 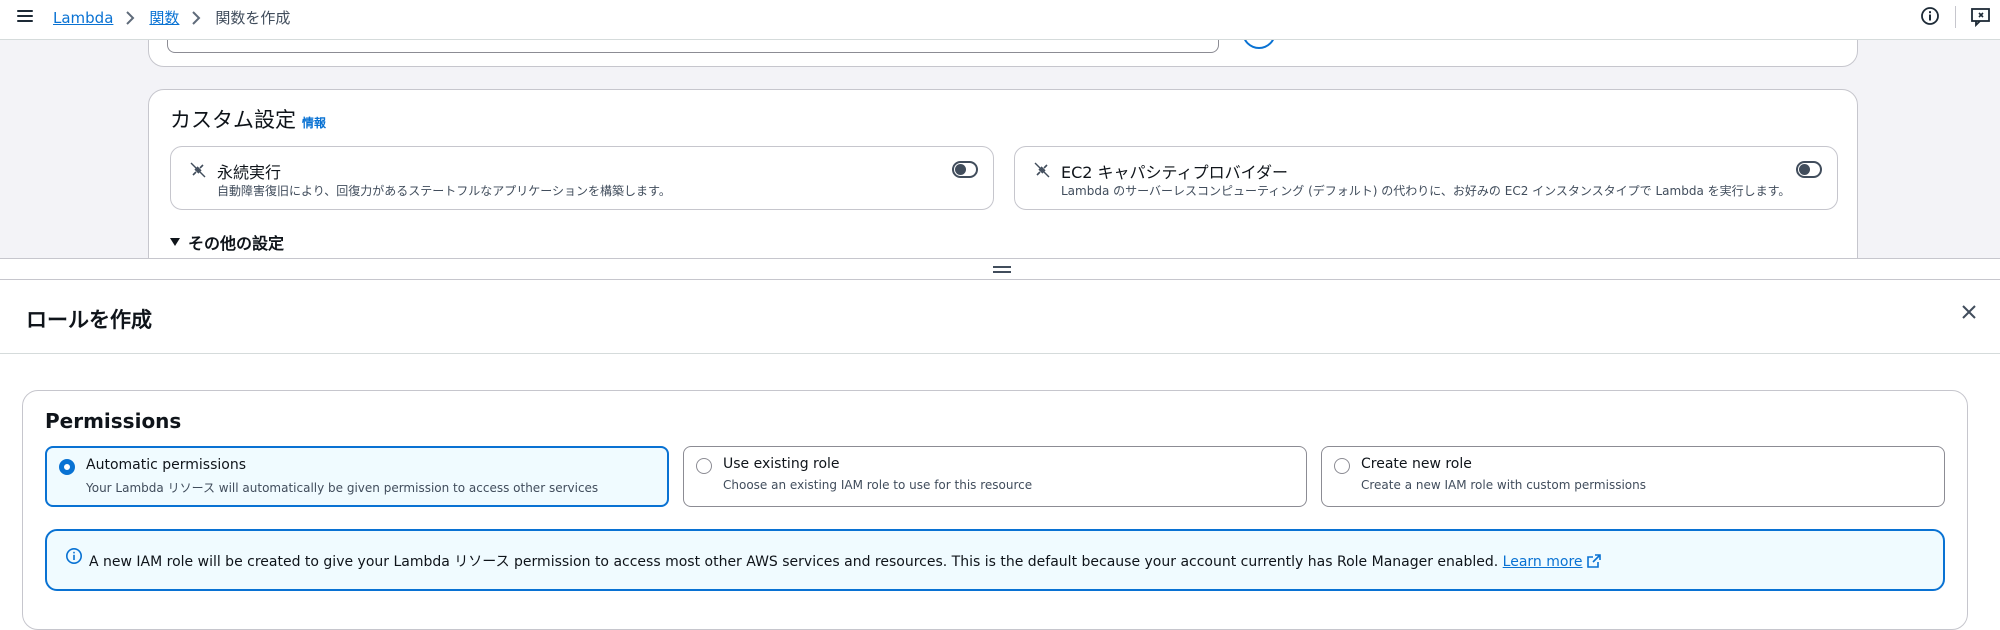 What do you see at coordinates (166, 465) in the screenshot?
I see `tile-label: Automatic permissions` at bounding box center [166, 465].